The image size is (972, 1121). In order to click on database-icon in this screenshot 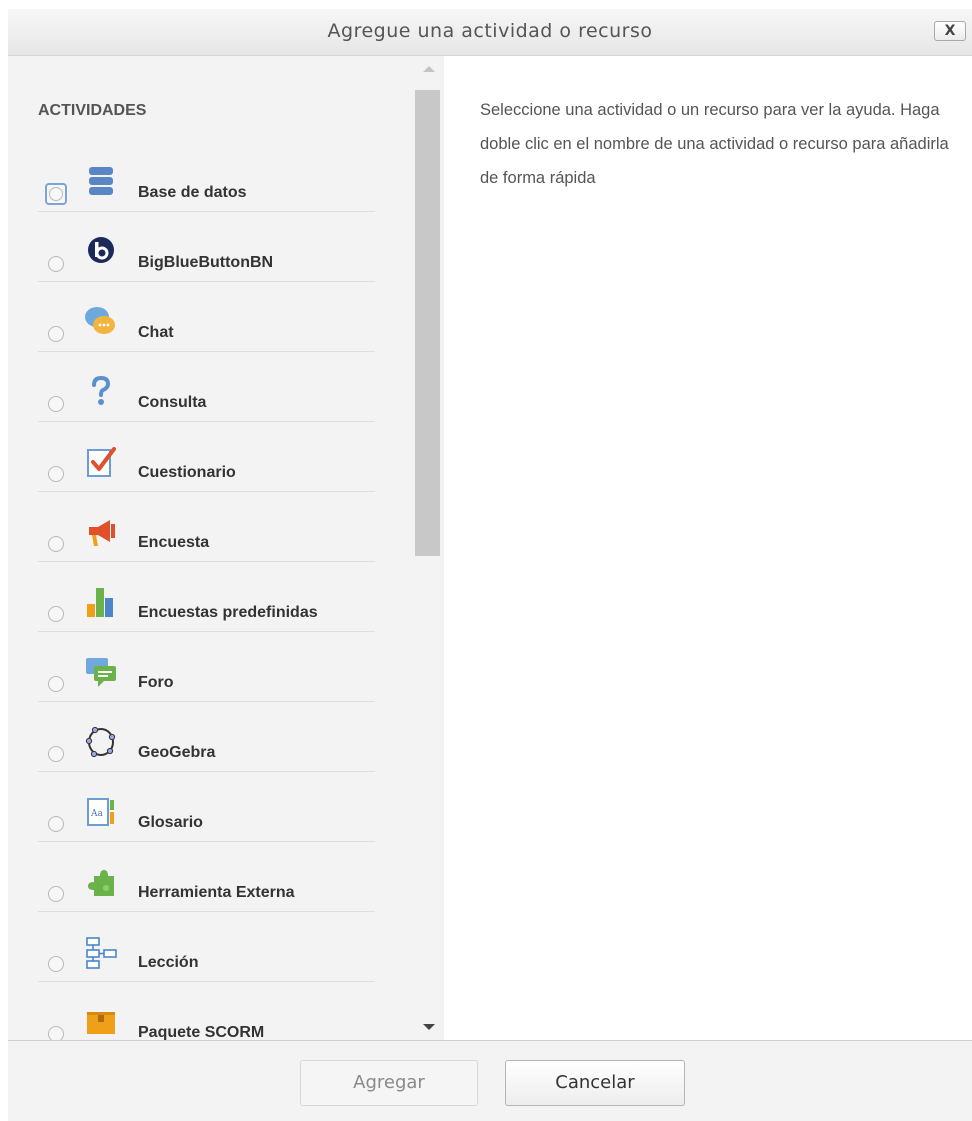, I will do `click(101, 183)`.